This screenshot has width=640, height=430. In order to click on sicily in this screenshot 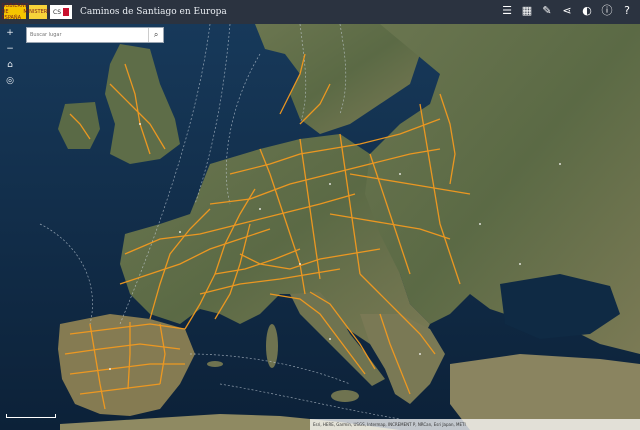, I will do `click(345, 396)`.